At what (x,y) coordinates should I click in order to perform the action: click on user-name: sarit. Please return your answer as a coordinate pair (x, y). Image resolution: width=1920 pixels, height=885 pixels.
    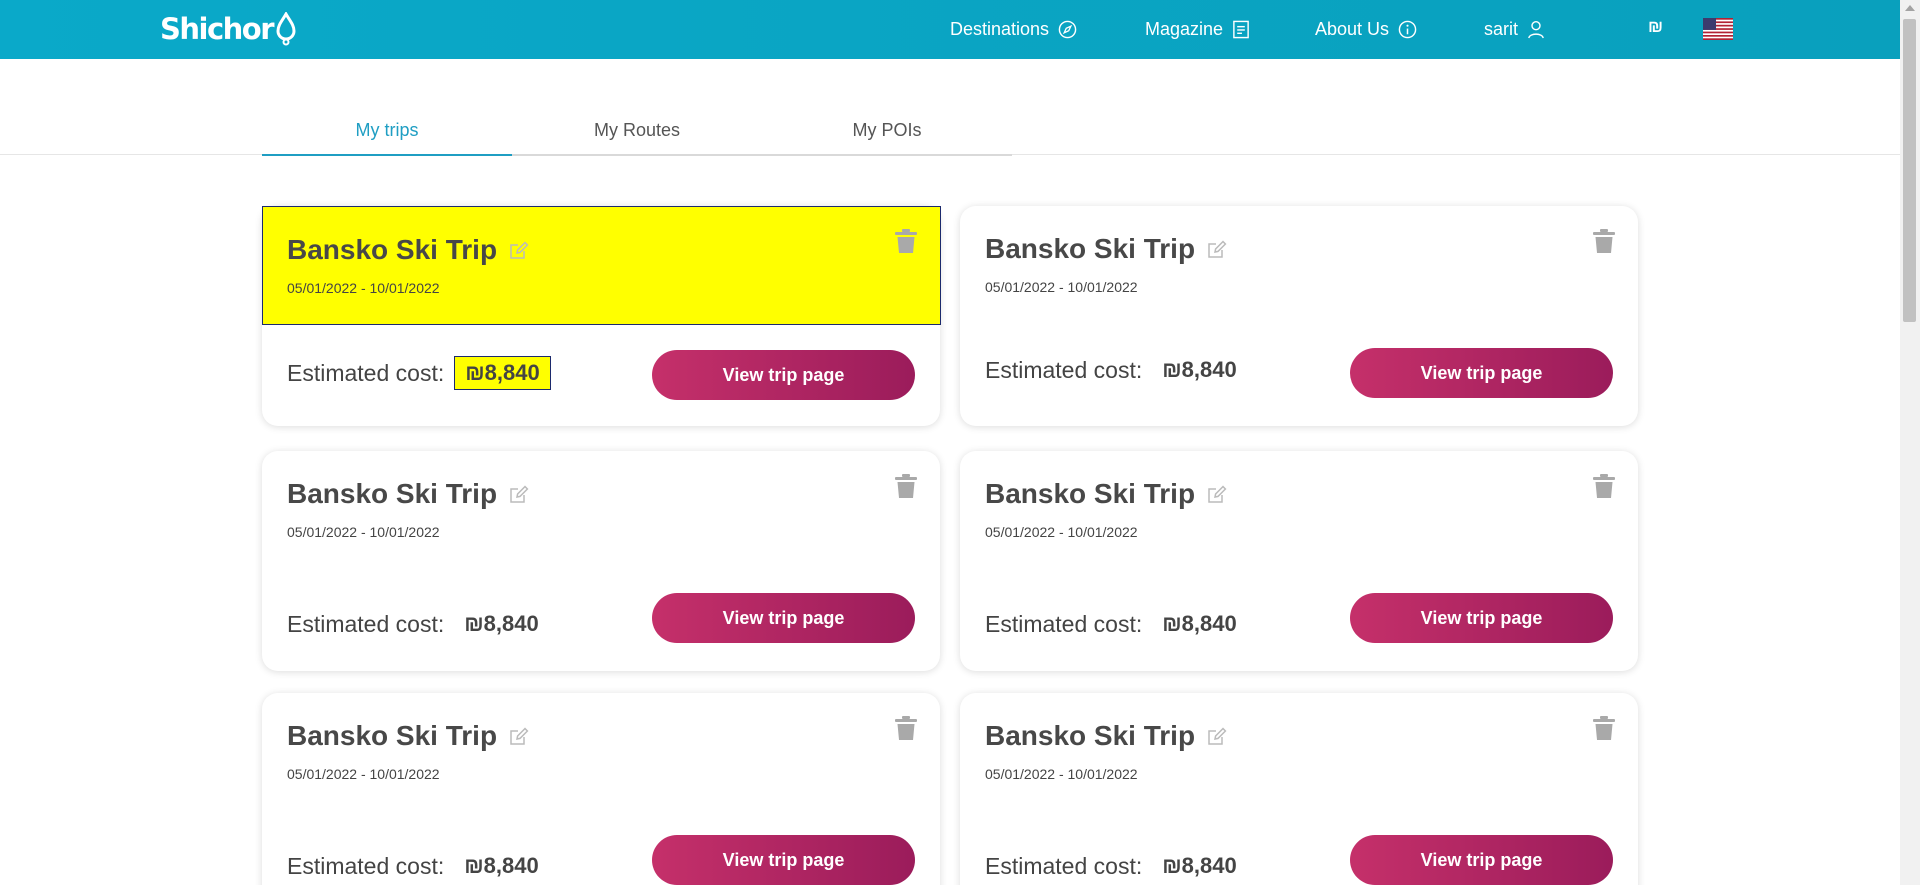
    Looking at the image, I should click on (1501, 29).